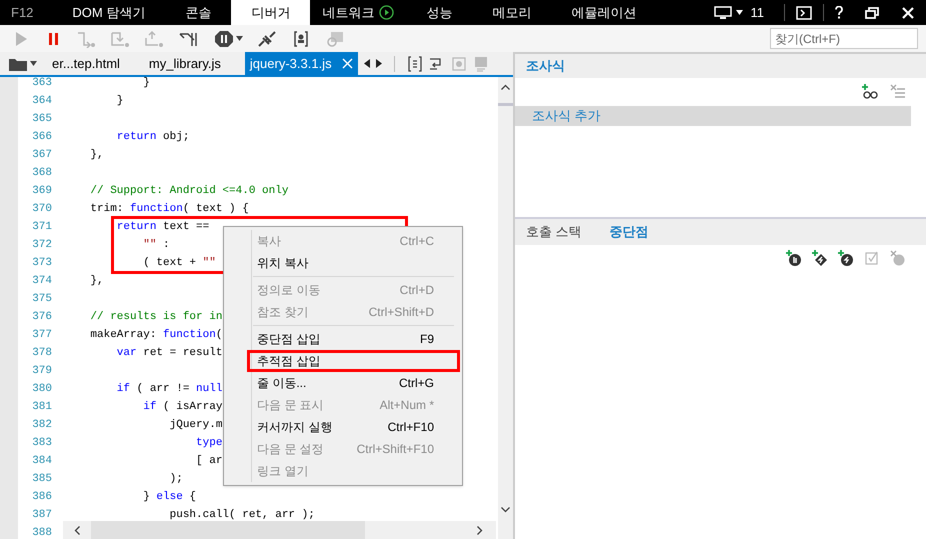  What do you see at coordinates (41, 389) in the screenshot?
I see `line-number: 380` at bounding box center [41, 389].